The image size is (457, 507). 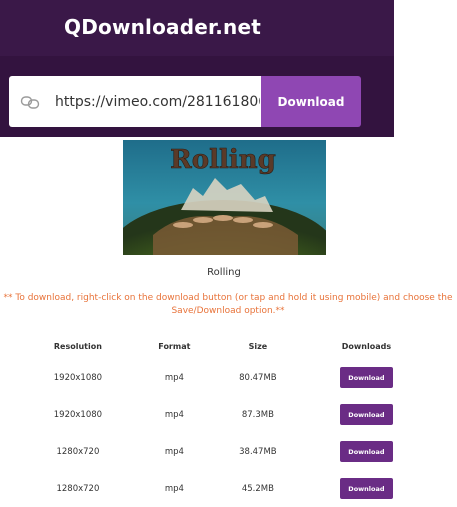 I want to click on header-resolution: Resolution, so click(x=77, y=346).